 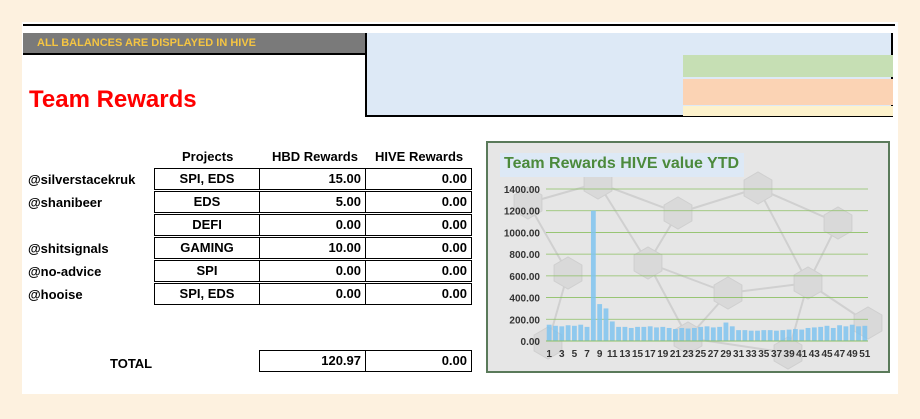 I want to click on x-tick-label: 33, so click(x=752, y=354).